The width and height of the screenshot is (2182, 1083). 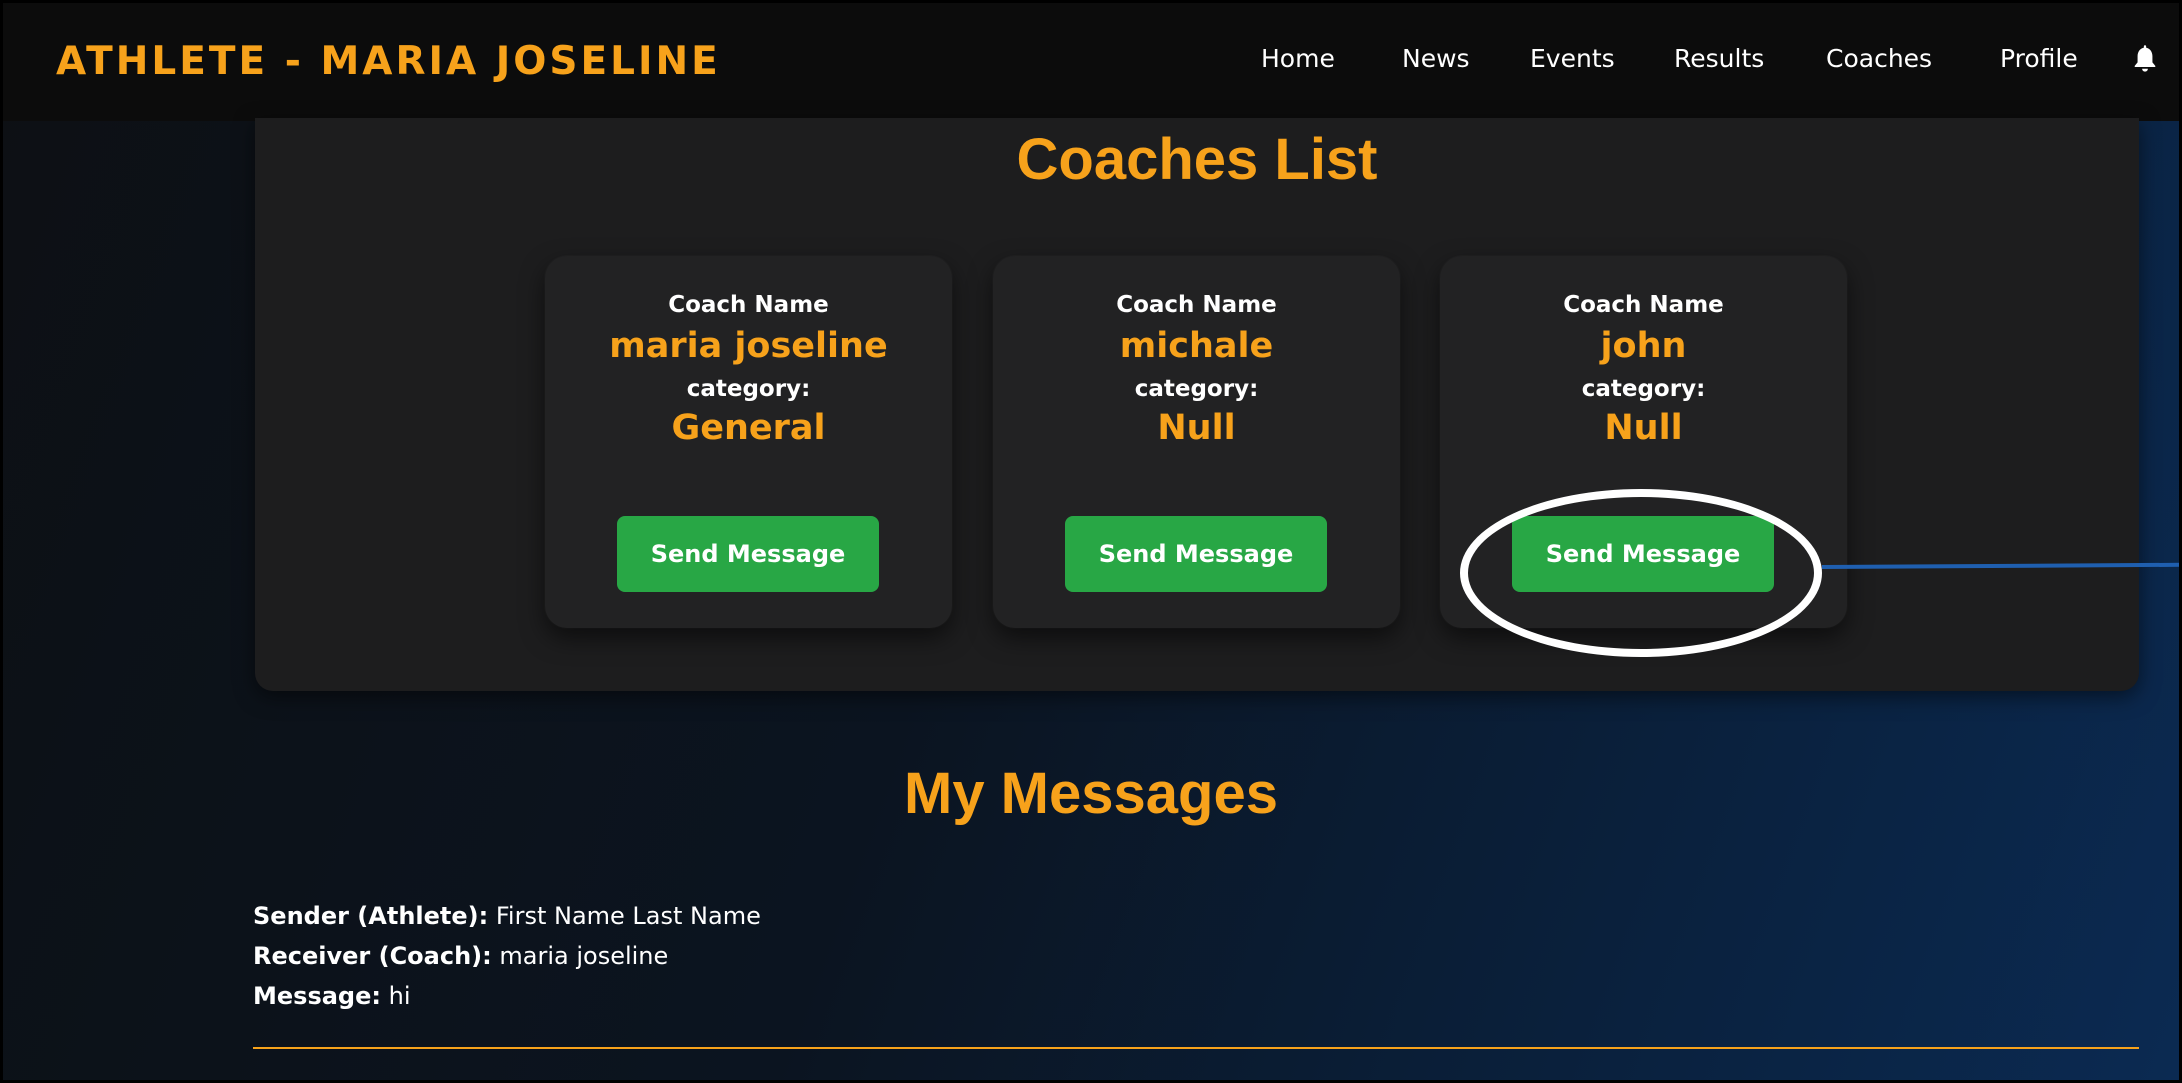 What do you see at coordinates (2039, 62) in the screenshot?
I see `nav-link-profile: Profile` at bounding box center [2039, 62].